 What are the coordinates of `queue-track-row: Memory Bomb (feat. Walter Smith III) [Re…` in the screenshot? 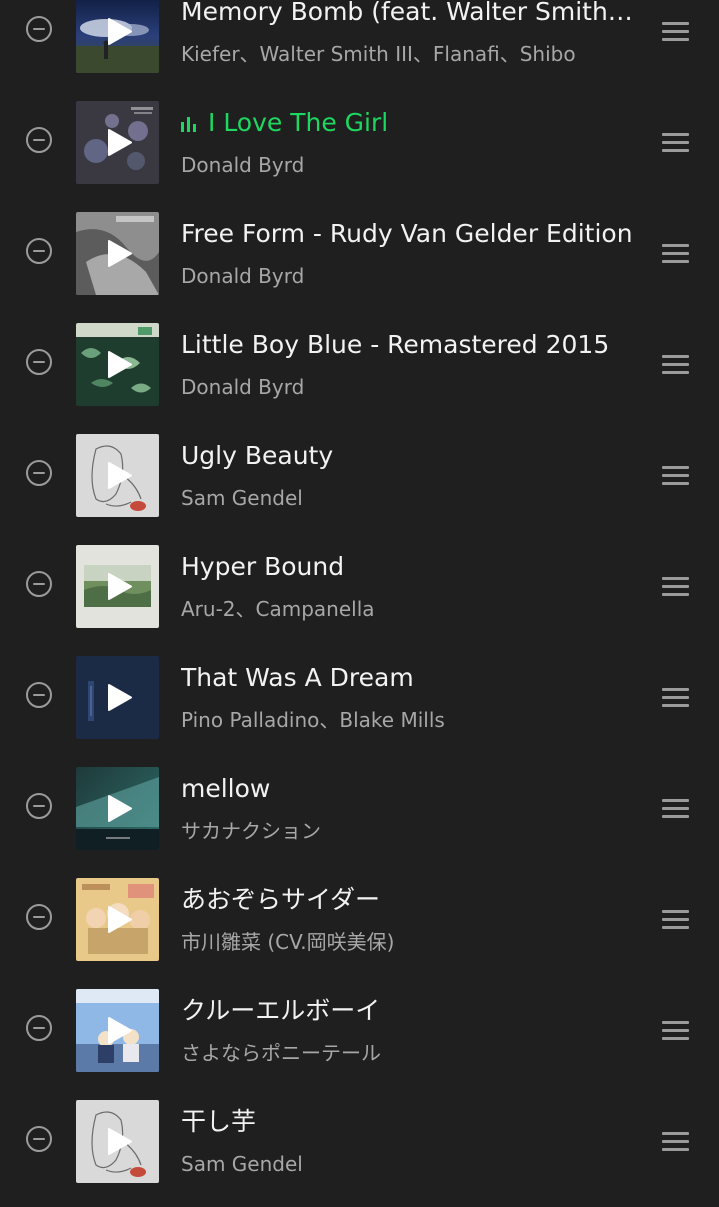 It's located at (359, 48).